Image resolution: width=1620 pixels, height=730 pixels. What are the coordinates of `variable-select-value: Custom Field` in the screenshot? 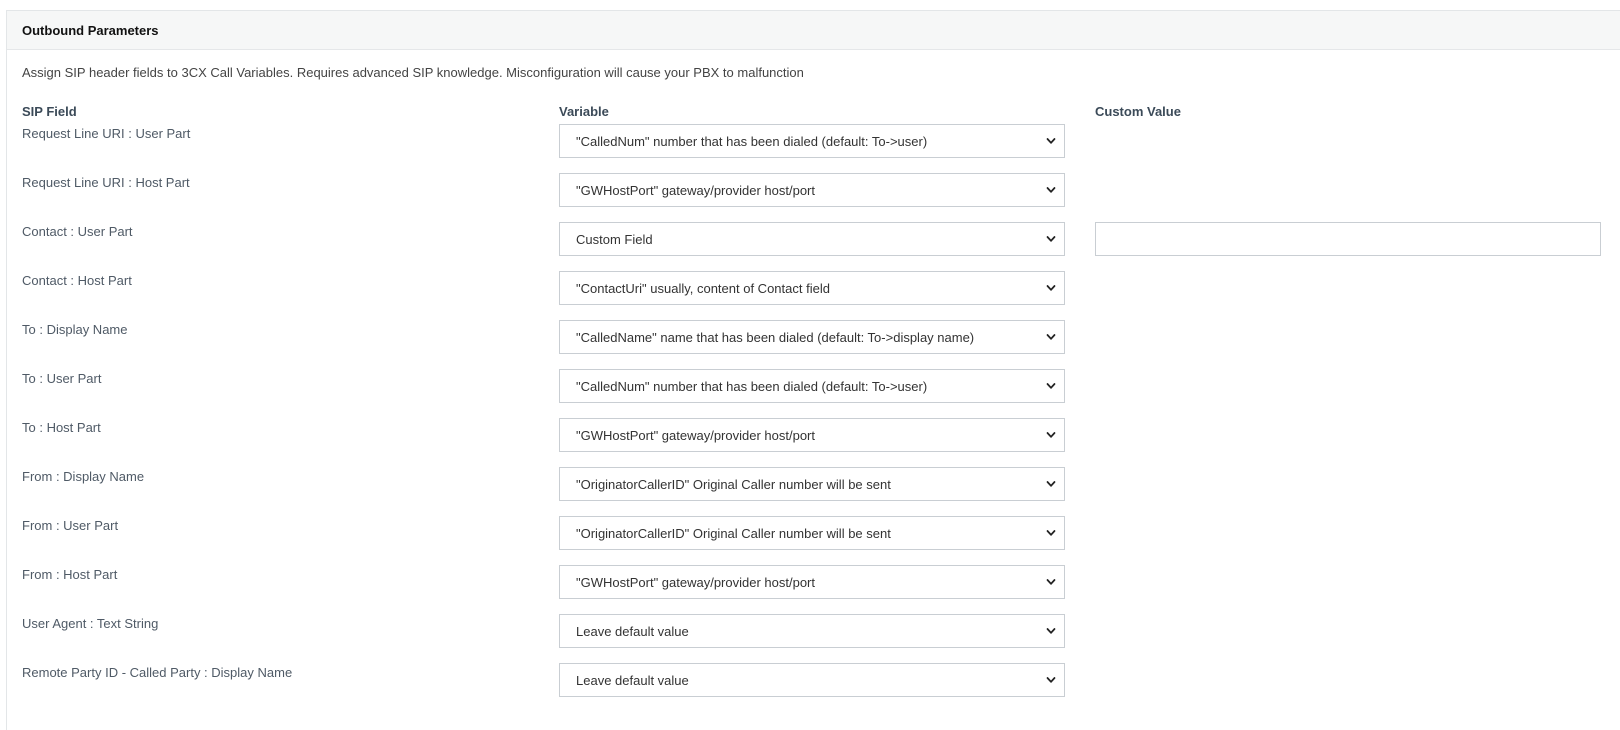 It's located at (614, 239).